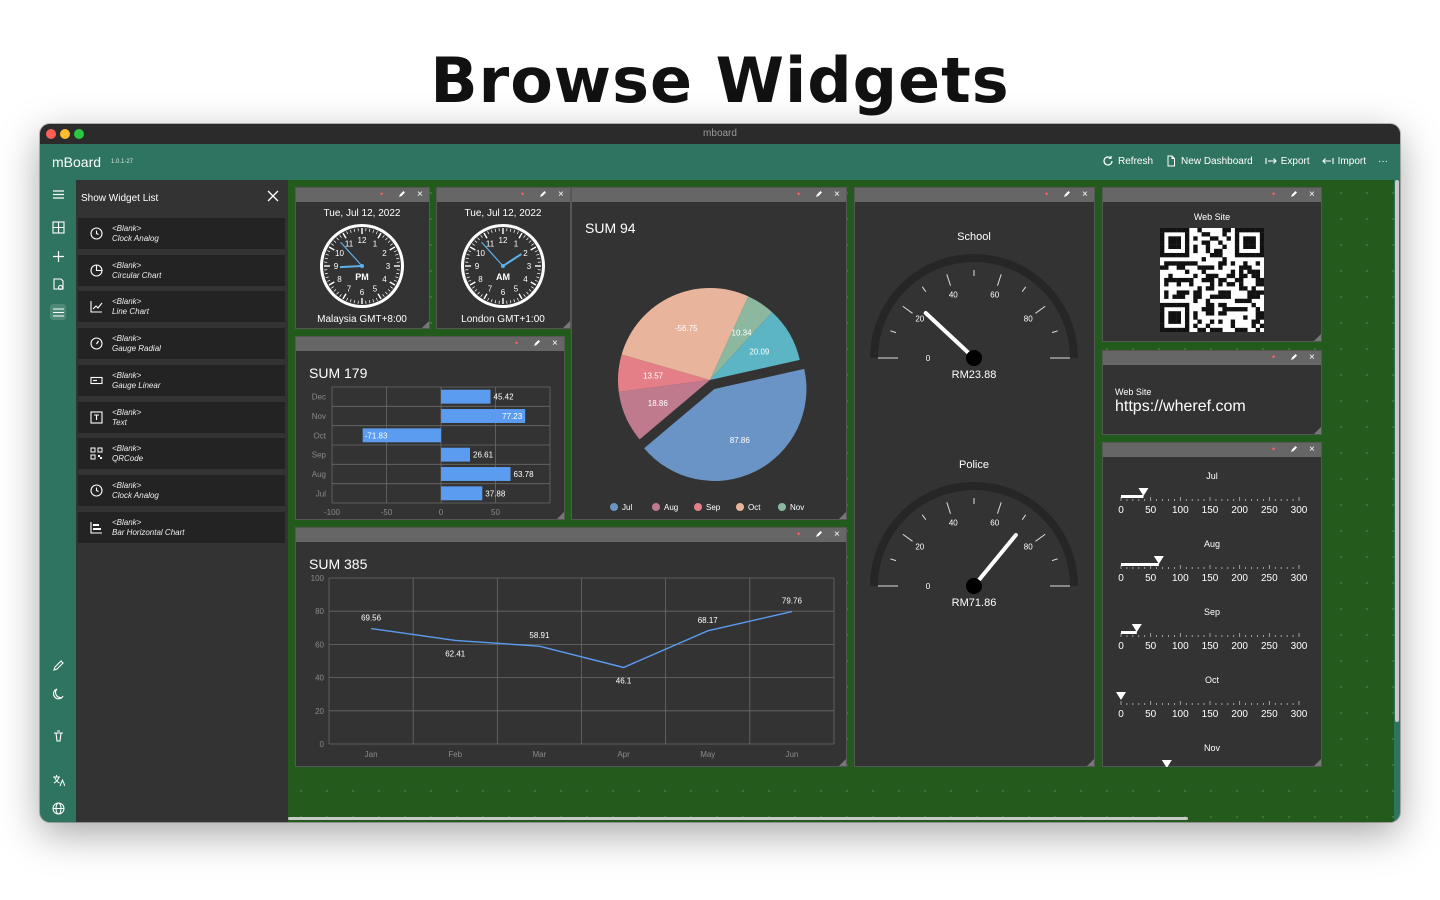  I want to click on legend-label: Jul, so click(627, 507).